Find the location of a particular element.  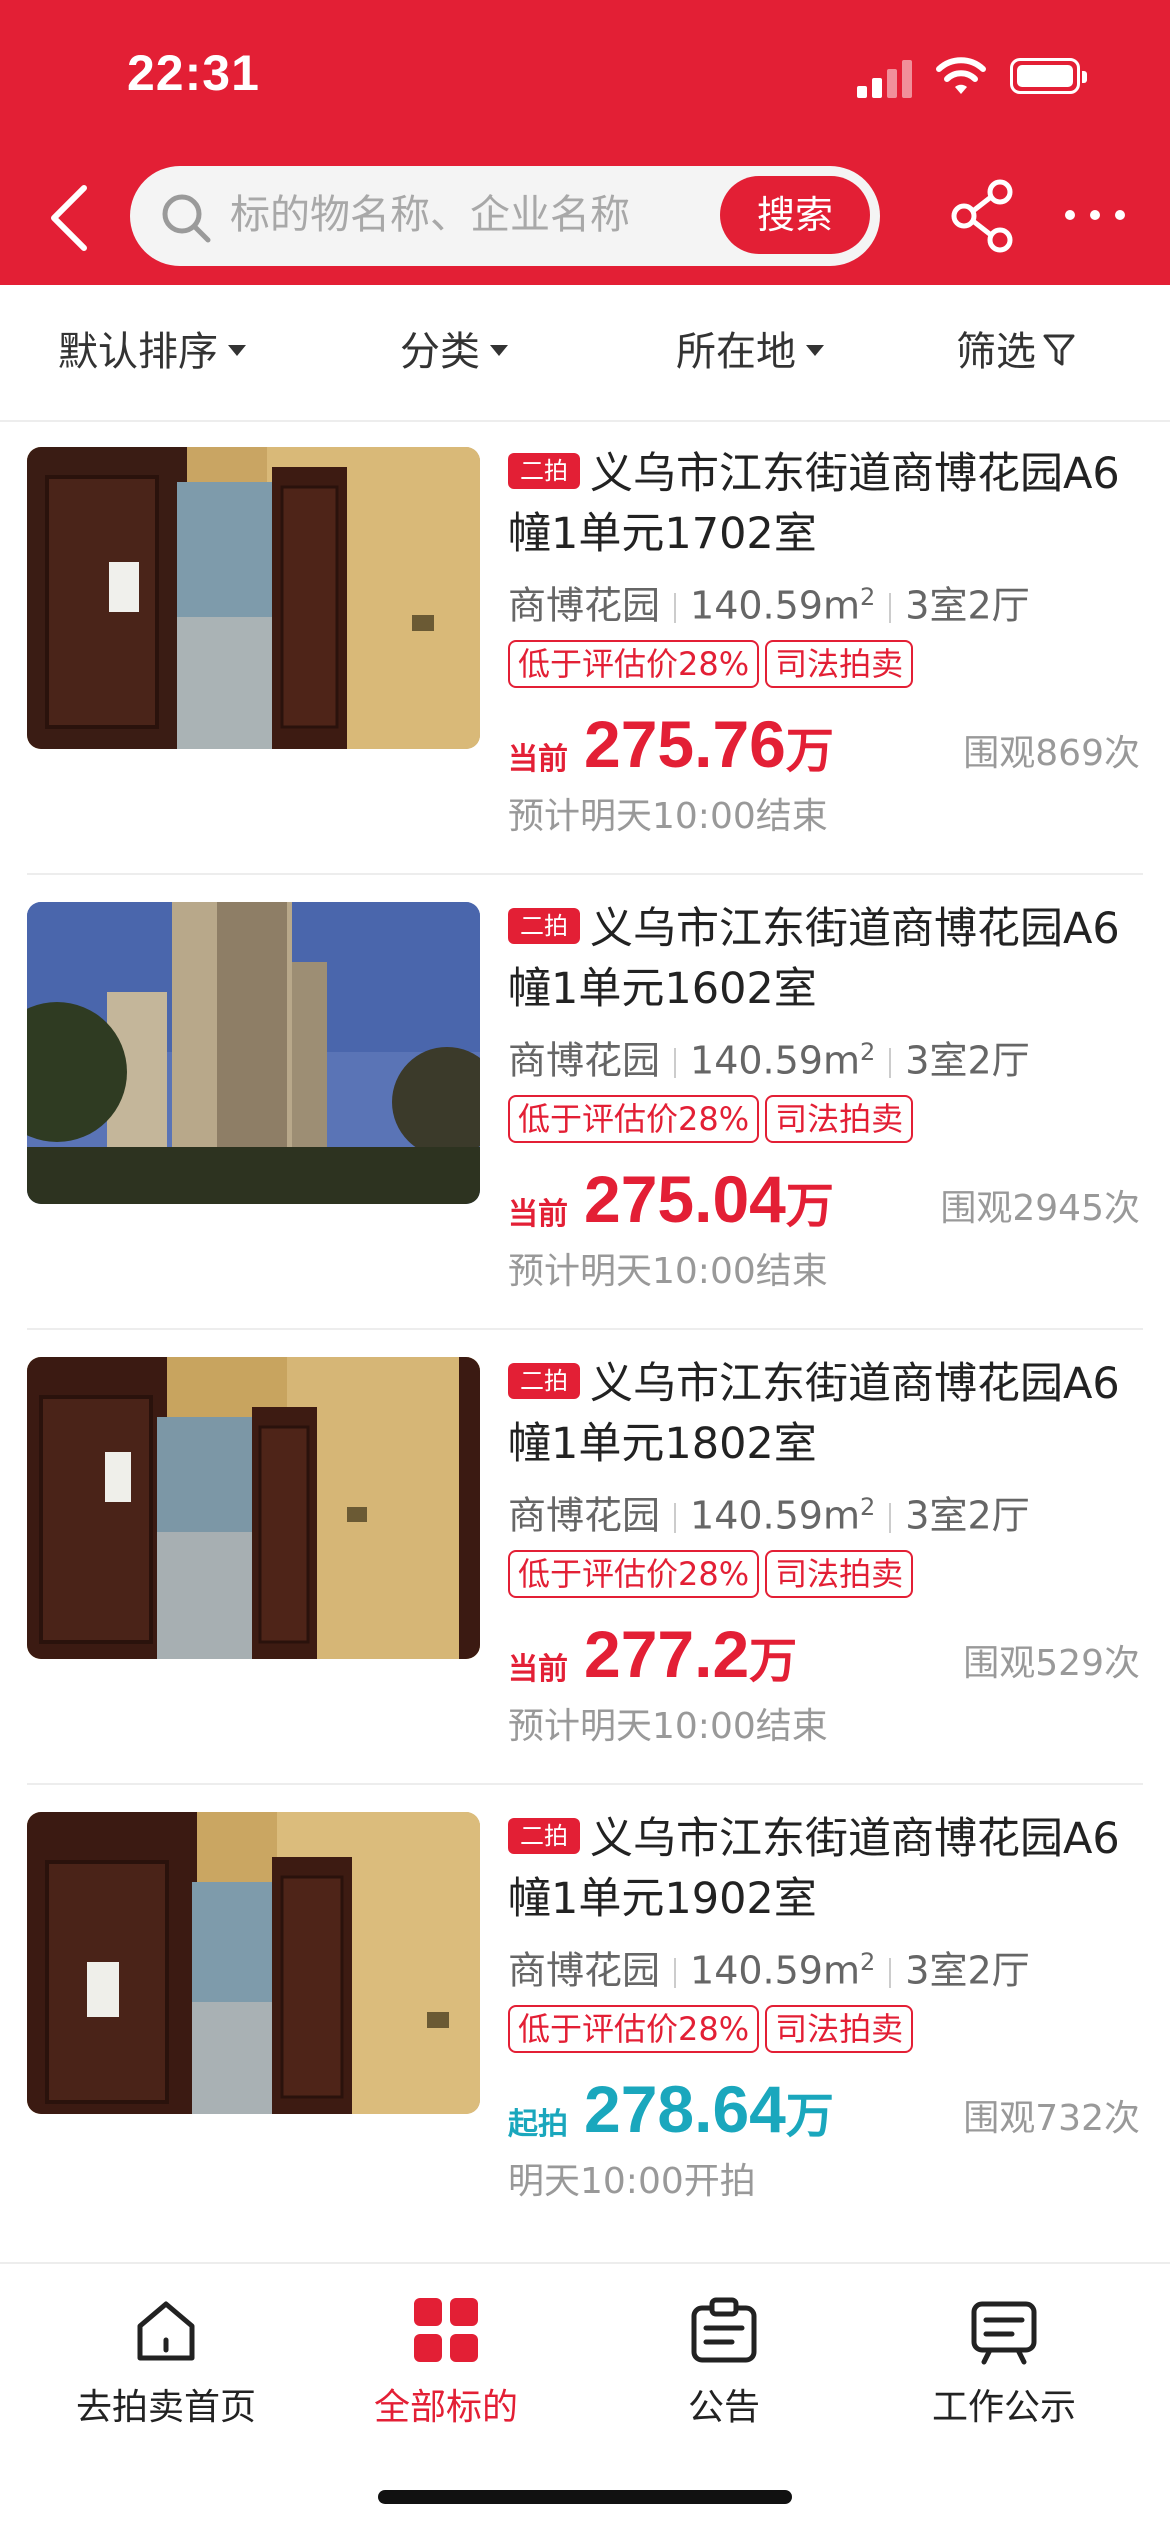

status-time: 22:31 is located at coordinates (193, 73).